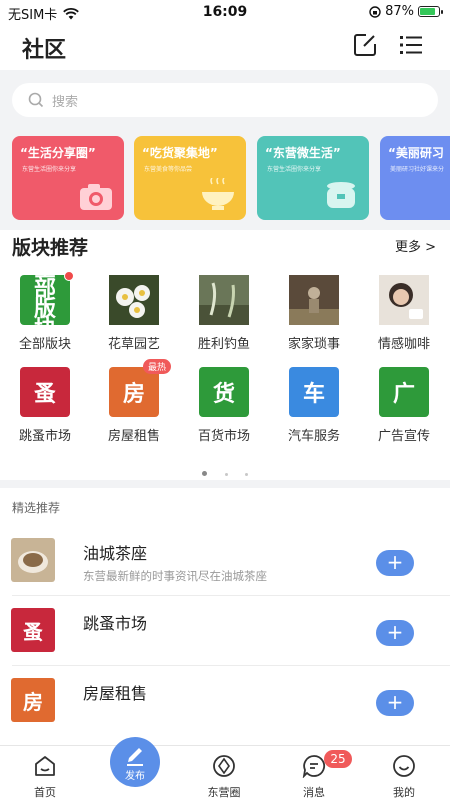  I want to click on banner-card: “东营微生活” 东营生活圈你来分享, so click(313, 178).